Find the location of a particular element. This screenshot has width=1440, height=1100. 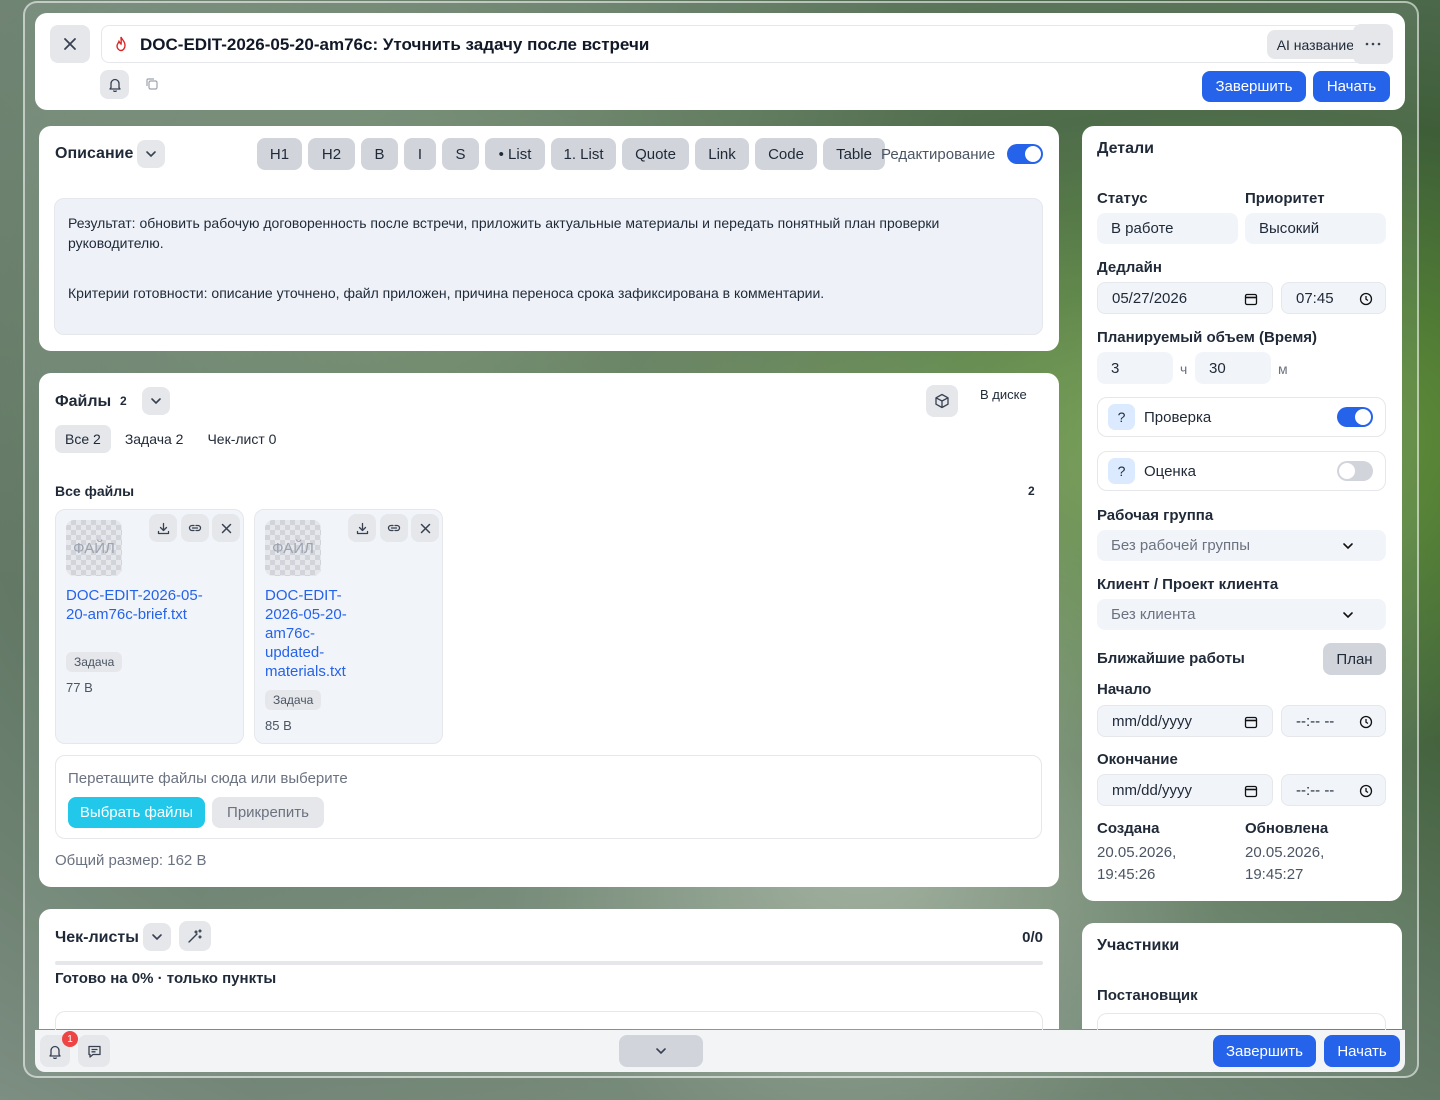

priority-select: Высокий is located at coordinates (1315, 228).